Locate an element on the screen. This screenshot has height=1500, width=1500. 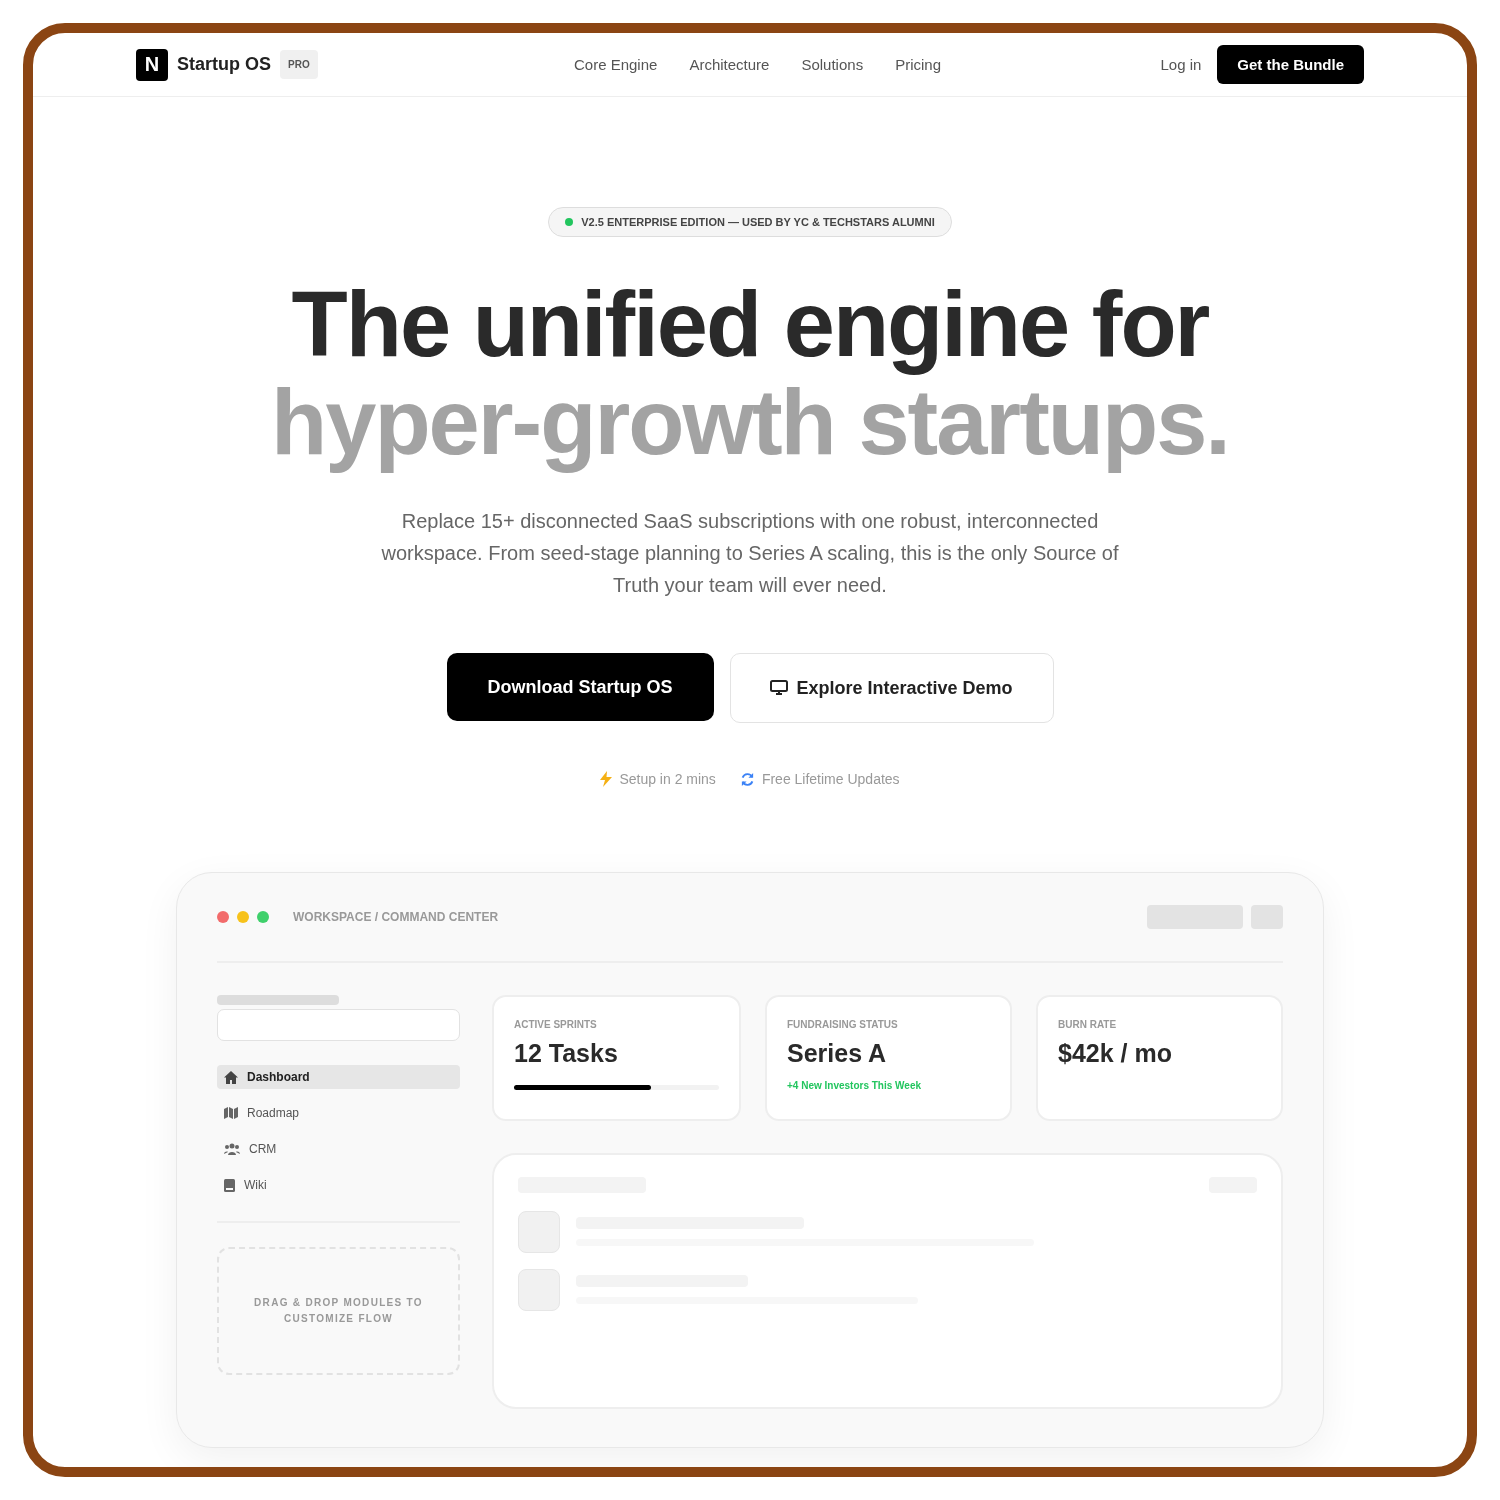
nav-link: Pricing is located at coordinates (918, 64).